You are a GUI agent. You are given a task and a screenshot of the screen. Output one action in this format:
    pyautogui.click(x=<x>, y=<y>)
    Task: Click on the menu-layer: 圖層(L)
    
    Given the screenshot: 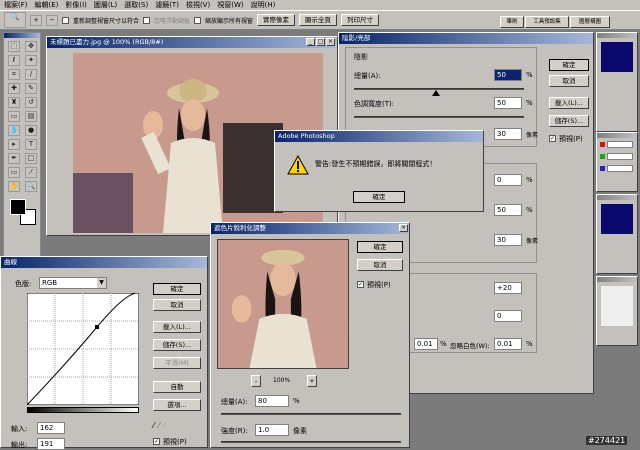 What is the action you would take?
    pyautogui.click(x=105, y=5)
    